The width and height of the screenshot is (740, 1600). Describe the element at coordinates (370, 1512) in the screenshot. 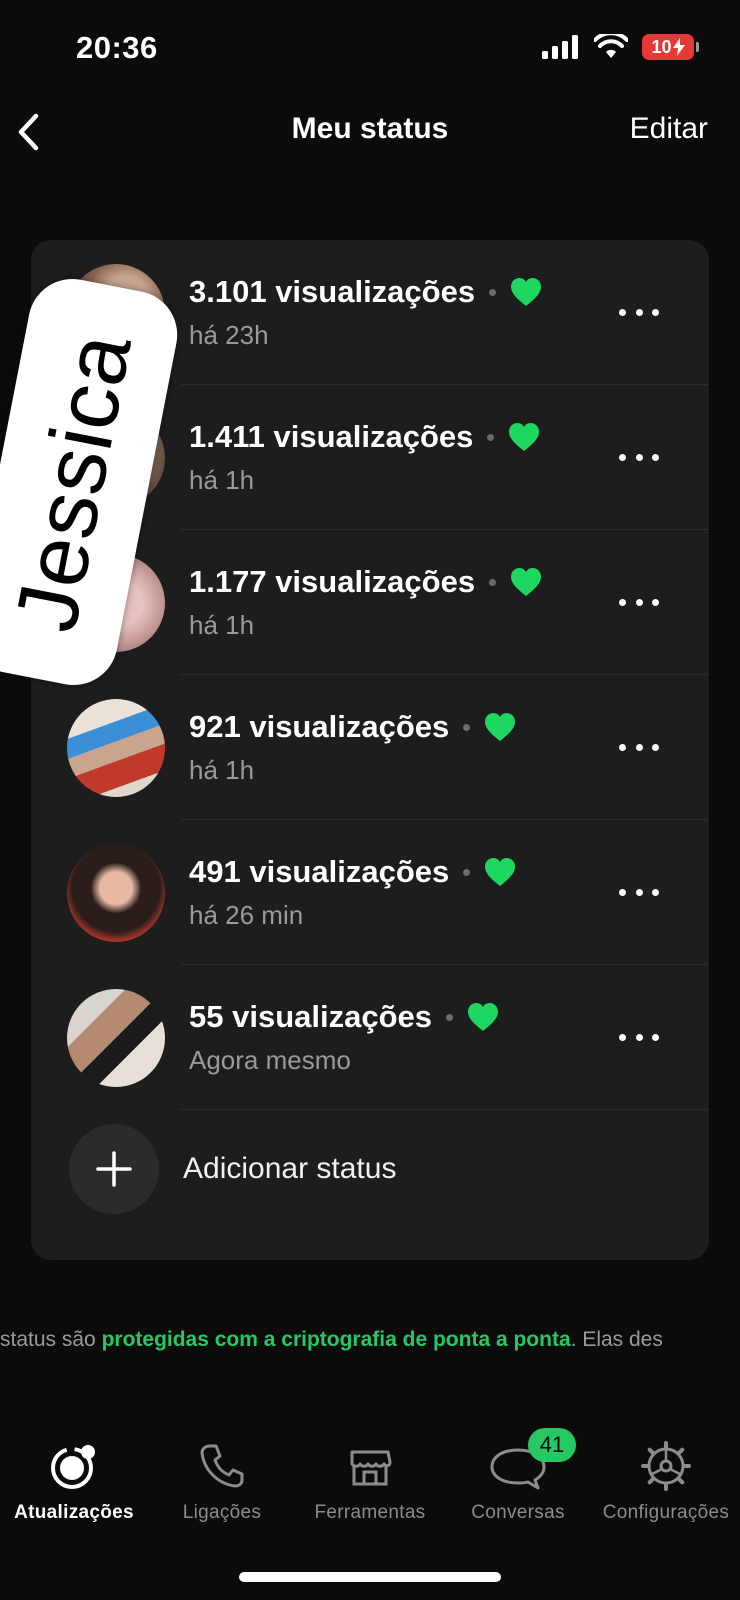

I see `tab-label: Ferramentas` at that location.